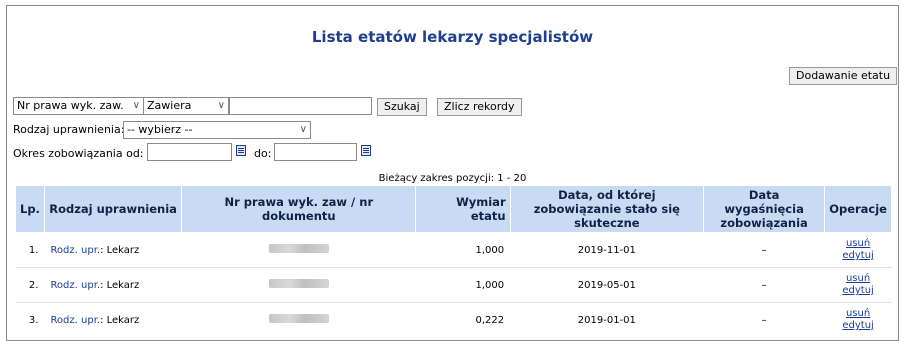 Image resolution: width=905 pixels, height=341 pixels. Describe the element at coordinates (113, 209) in the screenshot. I see `col-rodzaj: Rodzaj uprawnienia` at that location.